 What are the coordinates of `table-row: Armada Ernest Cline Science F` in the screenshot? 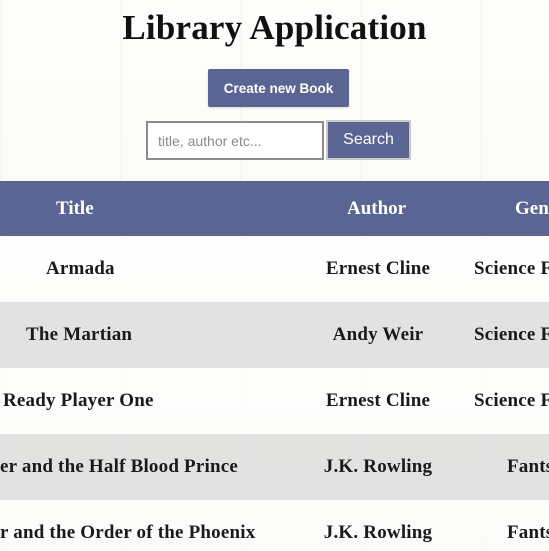 It's located at (274, 269).